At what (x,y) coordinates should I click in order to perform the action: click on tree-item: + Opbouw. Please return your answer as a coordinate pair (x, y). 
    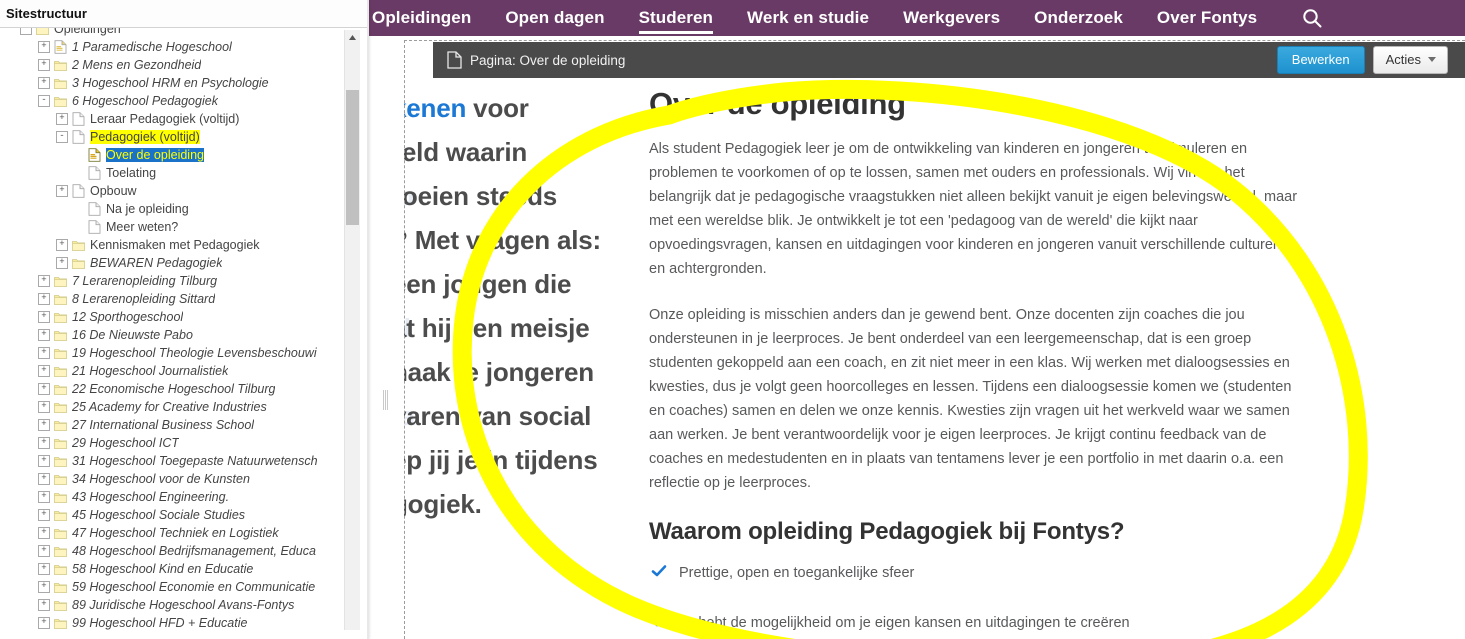
    Looking at the image, I should click on (175, 191).